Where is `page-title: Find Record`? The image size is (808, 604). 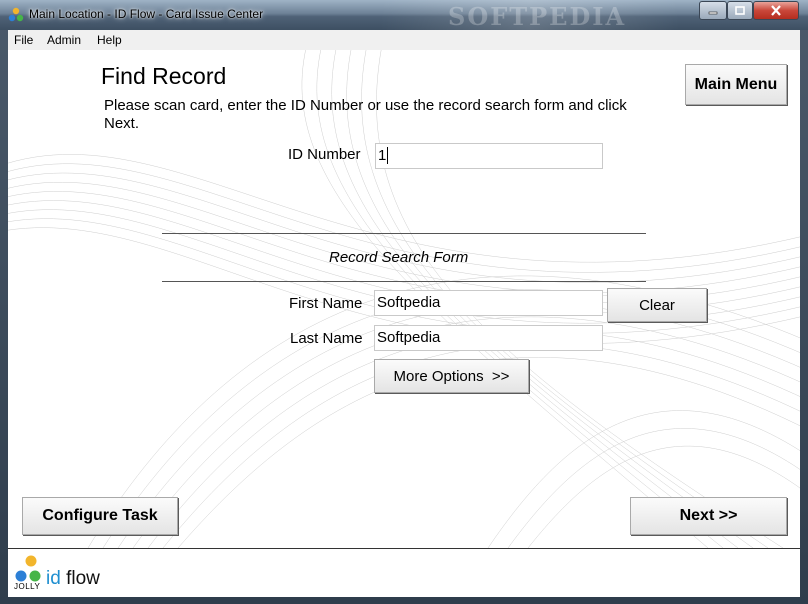
page-title: Find Record is located at coordinates (164, 76).